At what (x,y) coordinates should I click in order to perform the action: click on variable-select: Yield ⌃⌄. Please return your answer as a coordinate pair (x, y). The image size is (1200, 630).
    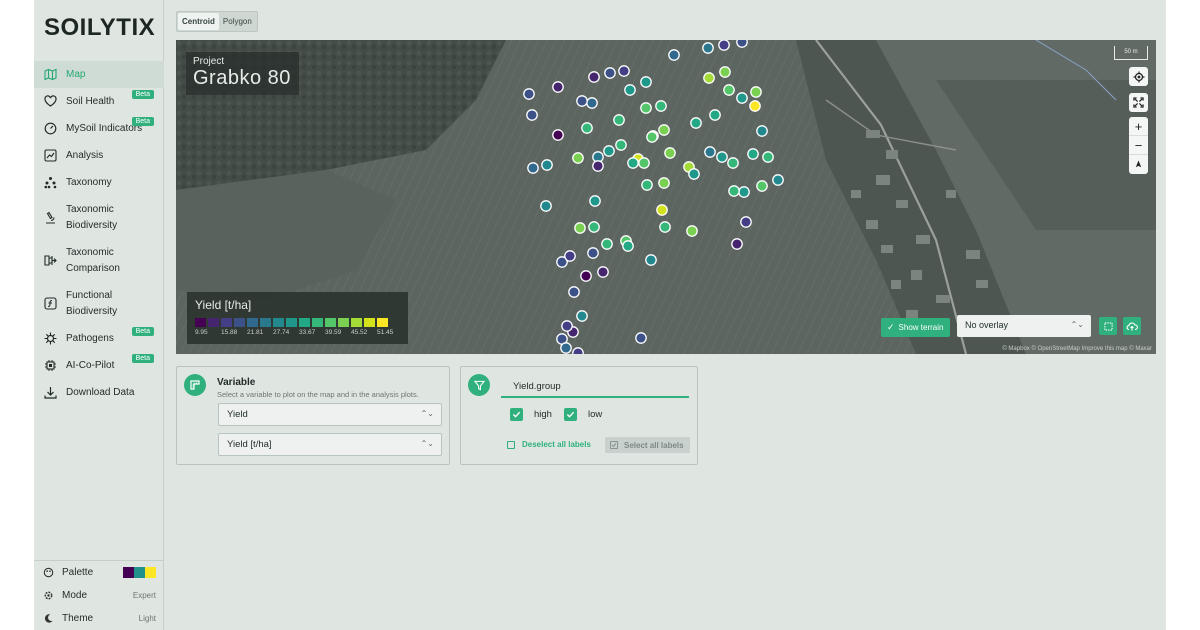
    Looking at the image, I should click on (330, 414).